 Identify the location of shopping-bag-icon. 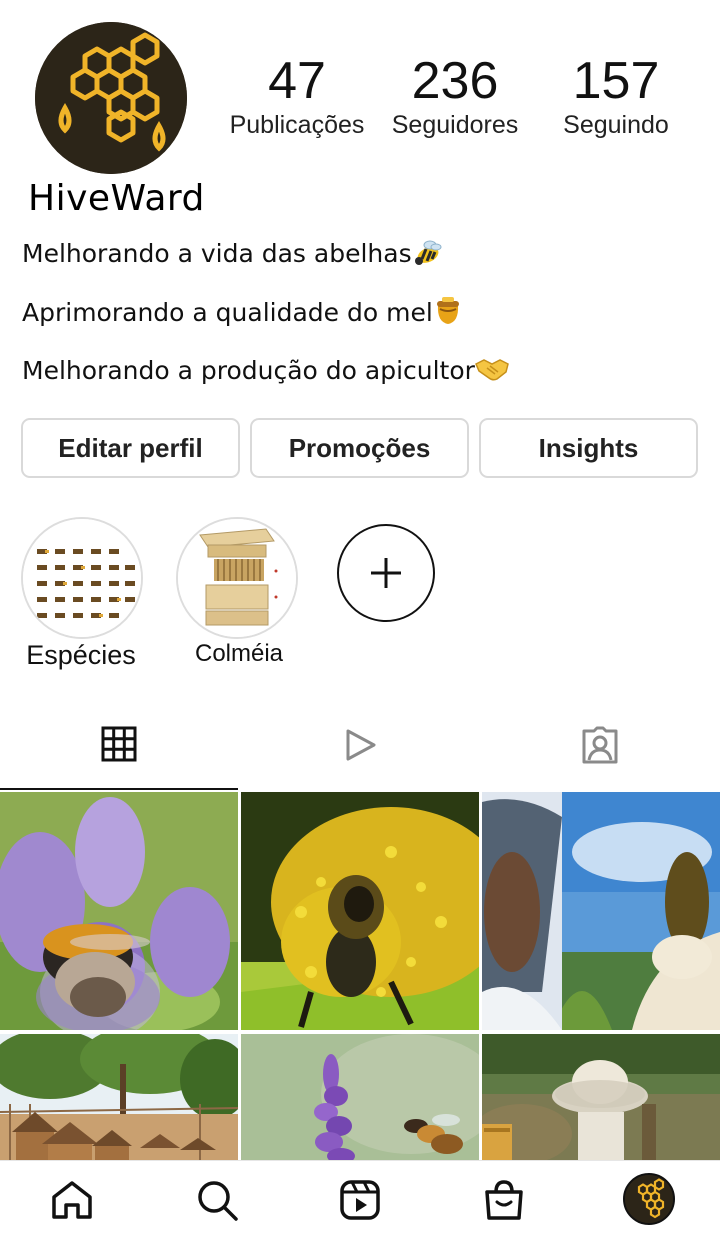
(504, 1200).